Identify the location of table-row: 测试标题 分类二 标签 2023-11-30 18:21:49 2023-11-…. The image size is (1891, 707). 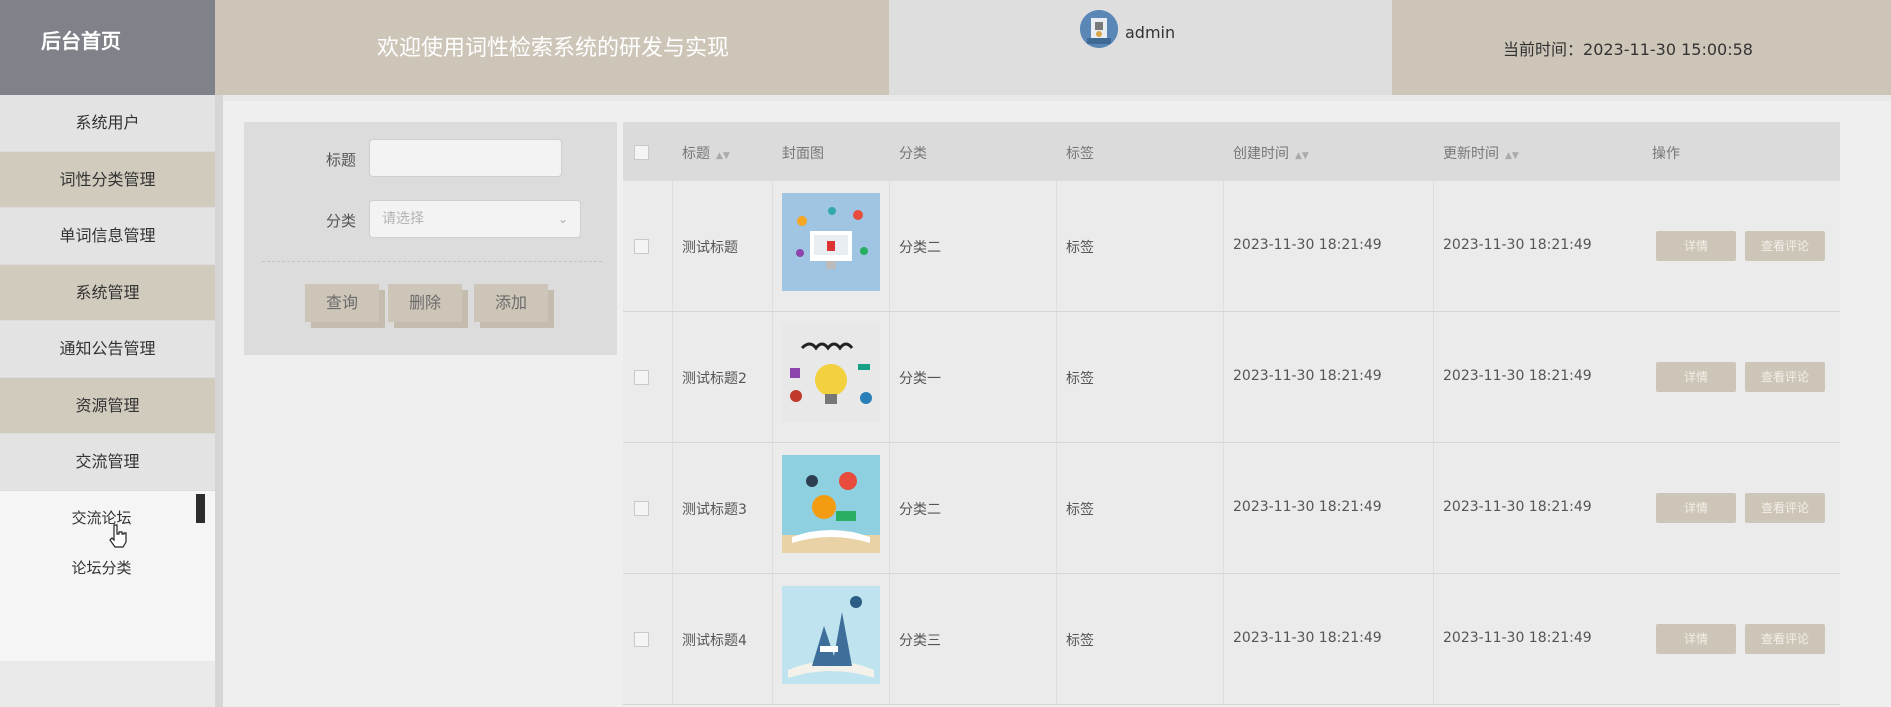
(1231, 246).